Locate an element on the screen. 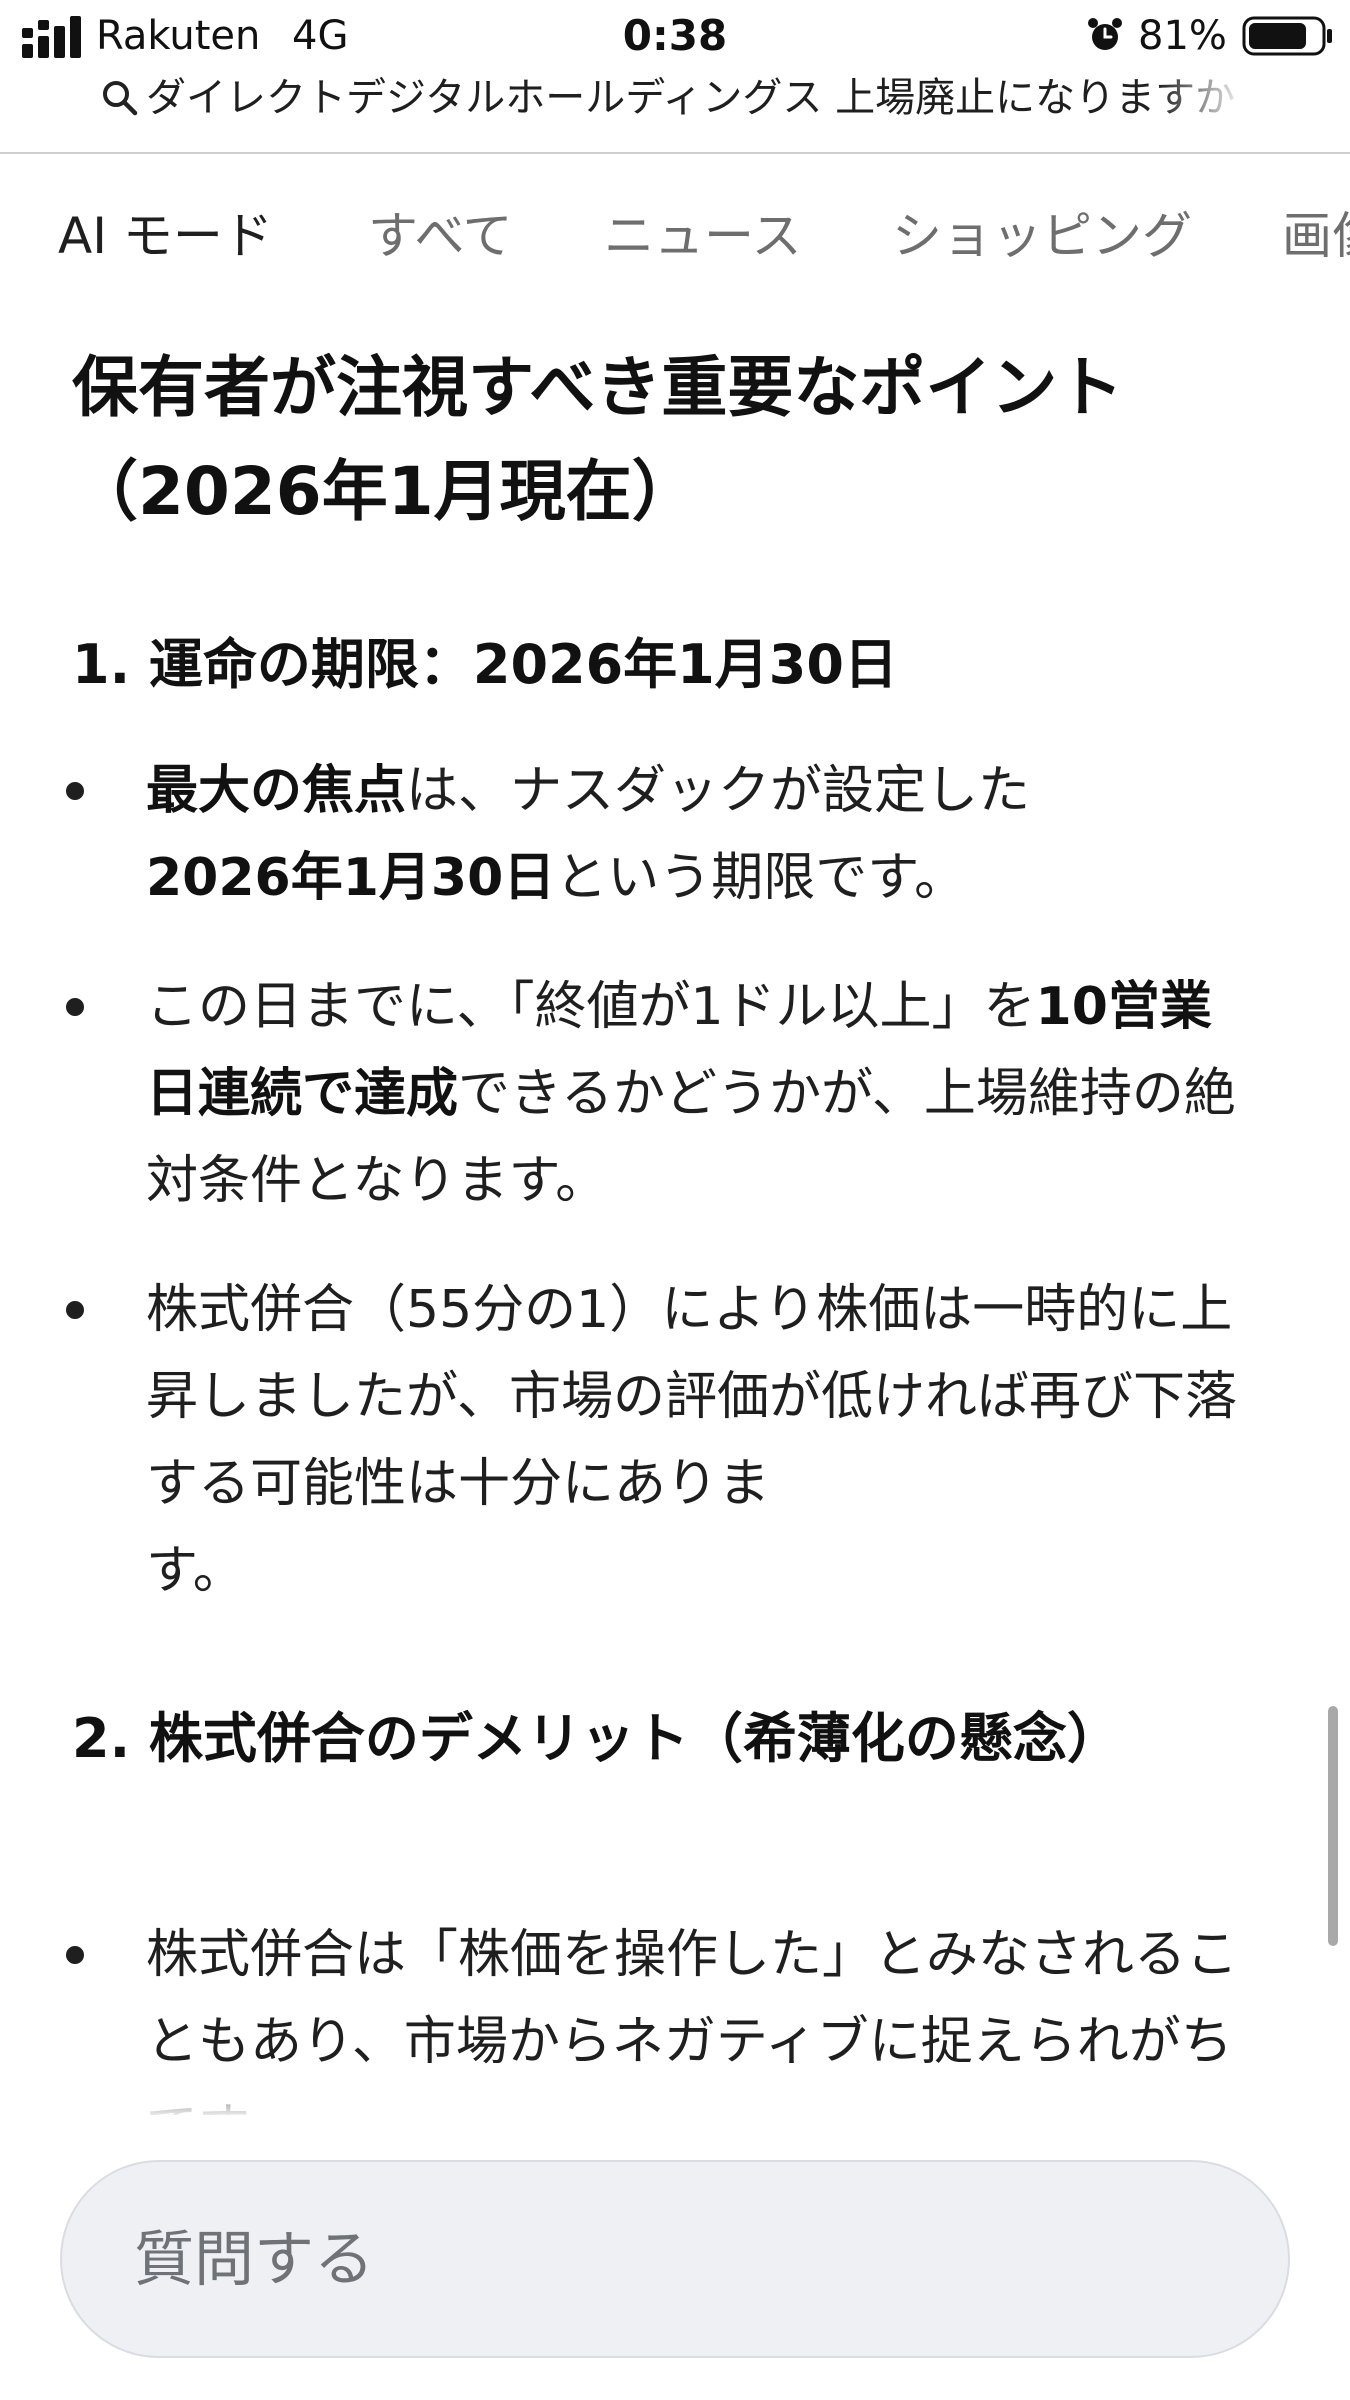 This screenshot has width=1350, height=2400. ask-input is located at coordinates (674, 2260).